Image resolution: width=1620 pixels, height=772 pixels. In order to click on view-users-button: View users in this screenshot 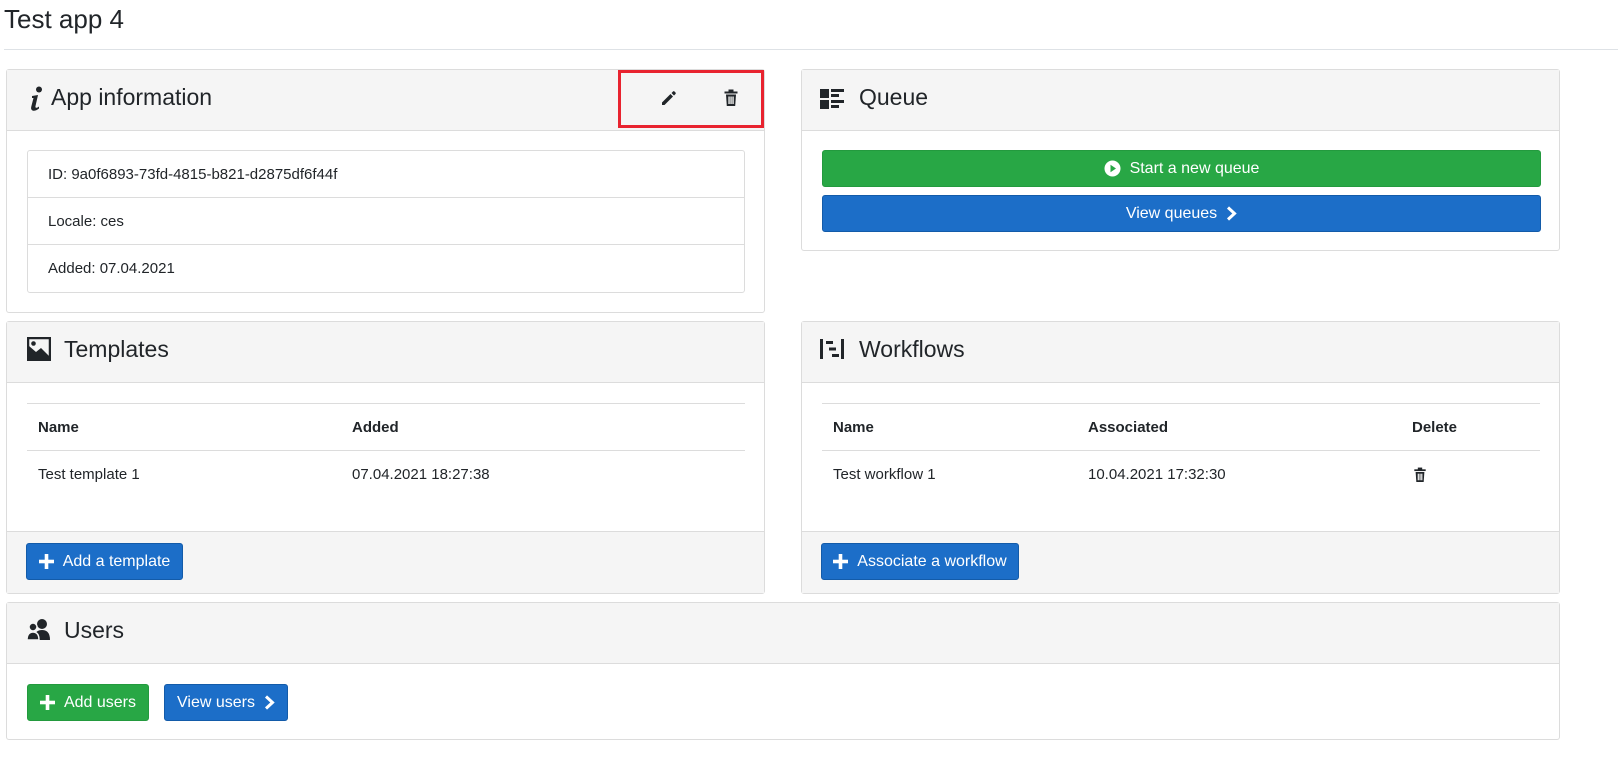, I will do `click(226, 702)`.